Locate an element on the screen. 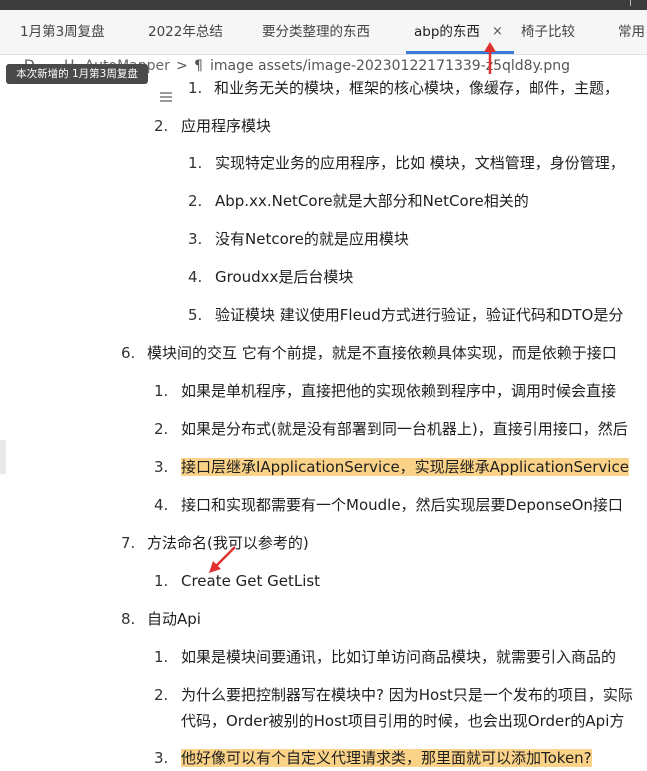 The height and width of the screenshot is (771, 647). list-item-text: 验证模块 建议使用Fleud方式进行验证，验证代码和DTO是分 is located at coordinates (419, 315).